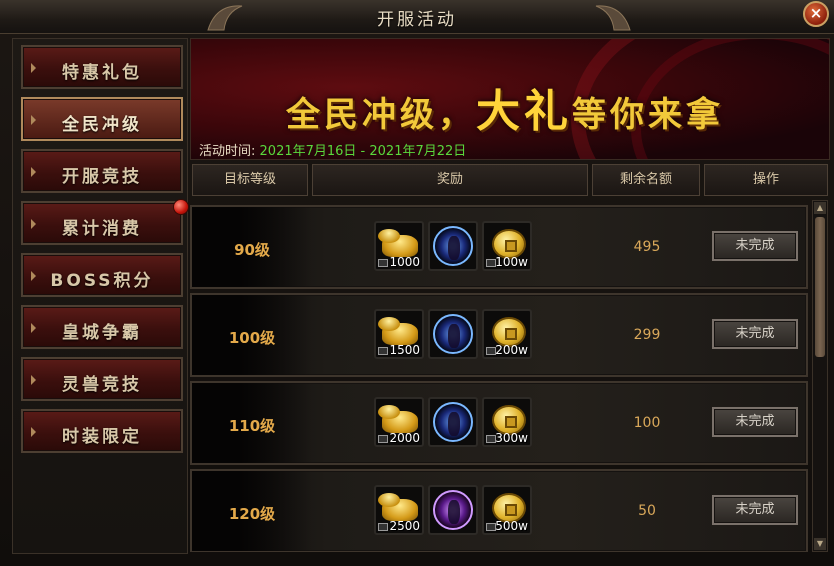 Image resolution: width=834 pixels, height=566 pixels. Describe the element at coordinates (404, 526) in the screenshot. I see `item-quantity: 2500` at that location.